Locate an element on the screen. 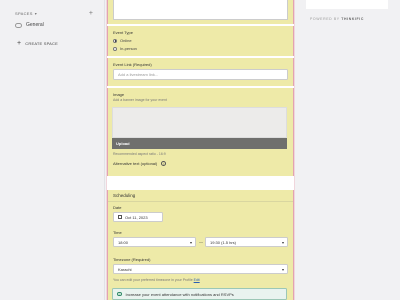  section-divider is located at coordinates (200, 186).